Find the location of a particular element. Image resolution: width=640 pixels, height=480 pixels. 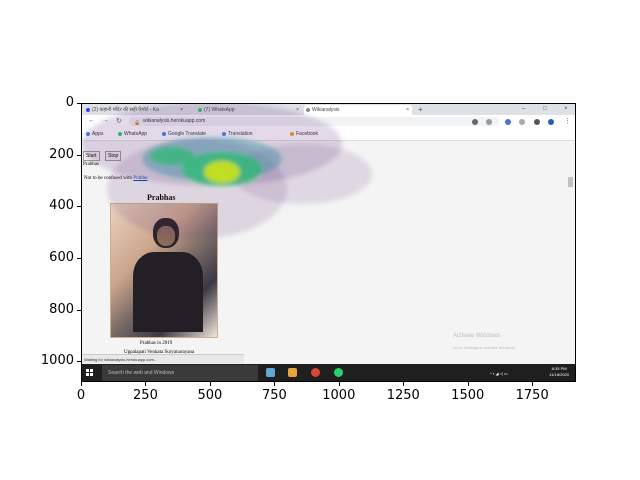

x-tick-label: 500 is located at coordinates (210, 395).